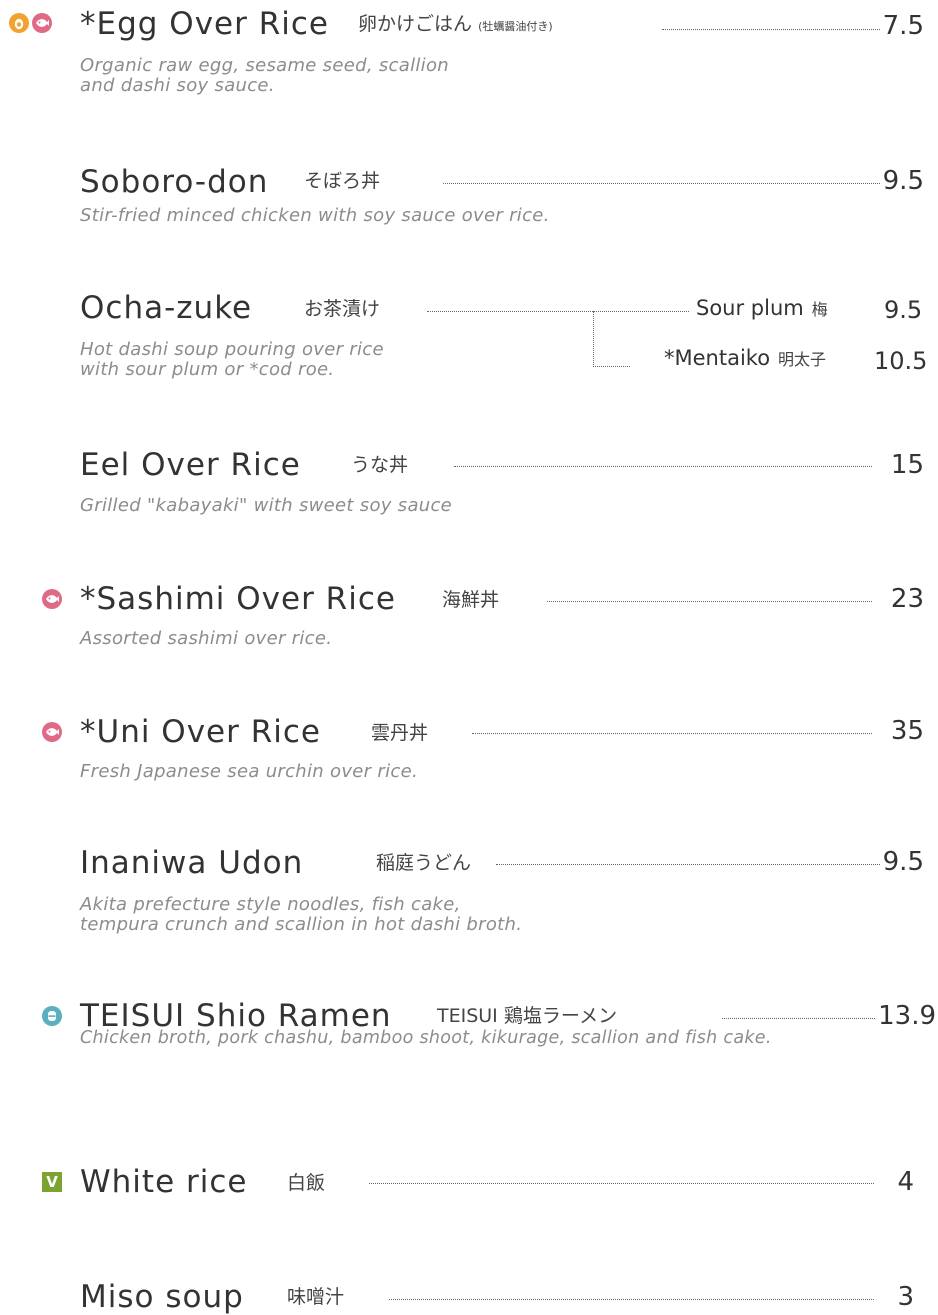  I want to click on item-name: *Egg Over Rice, so click(204, 24).